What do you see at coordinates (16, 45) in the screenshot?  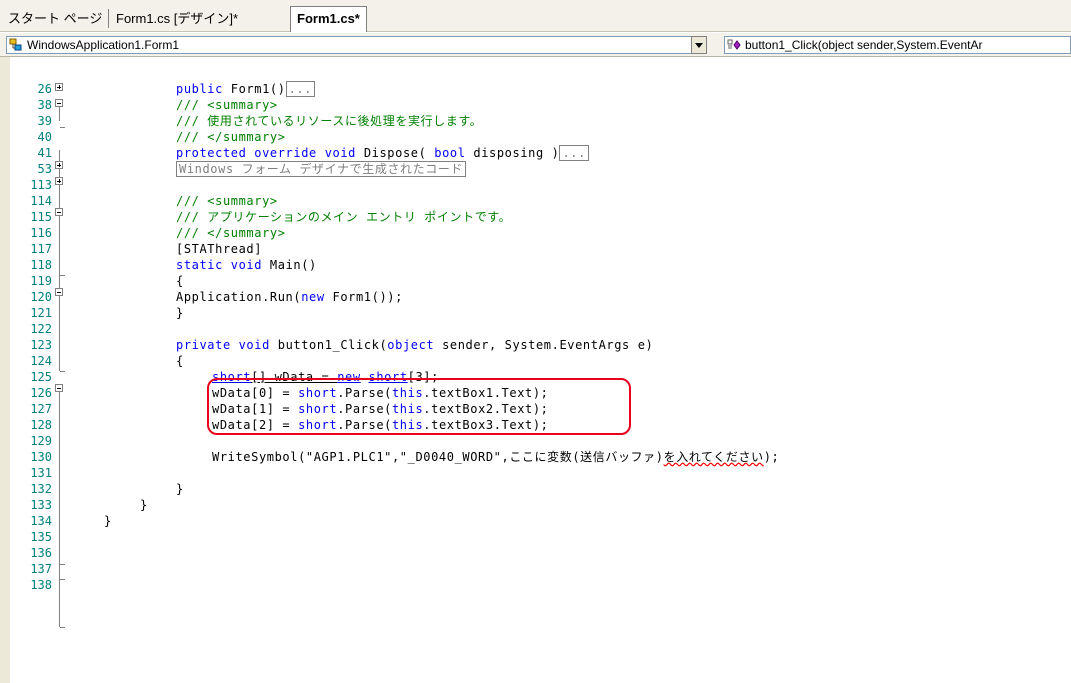 I see `class-icon` at bounding box center [16, 45].